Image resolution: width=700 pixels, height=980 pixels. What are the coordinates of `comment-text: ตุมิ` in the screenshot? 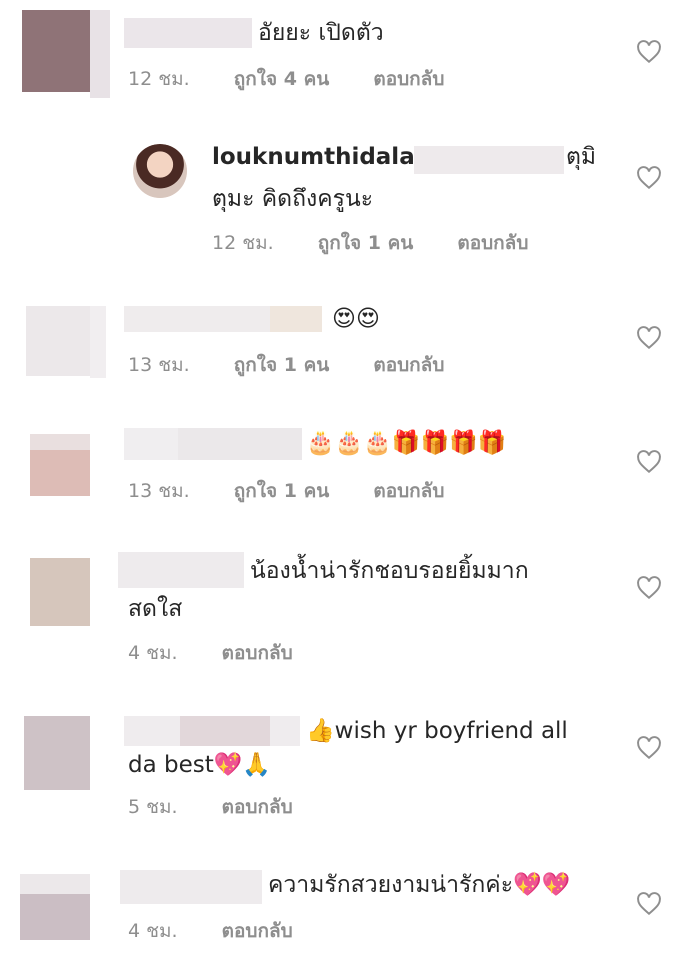 It's located at (581, 157).